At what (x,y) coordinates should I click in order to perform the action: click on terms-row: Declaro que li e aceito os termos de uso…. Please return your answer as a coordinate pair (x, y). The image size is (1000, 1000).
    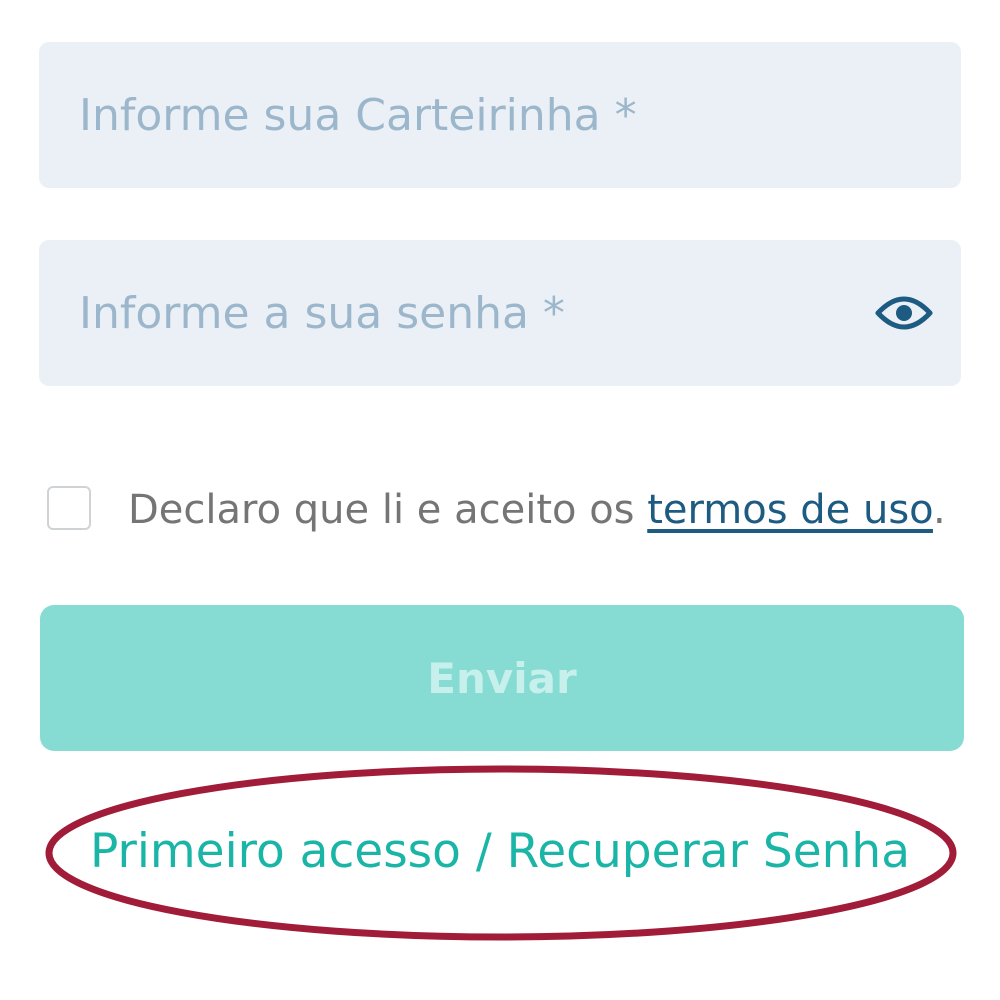
    Looking at the image, I should click on (507, 512).